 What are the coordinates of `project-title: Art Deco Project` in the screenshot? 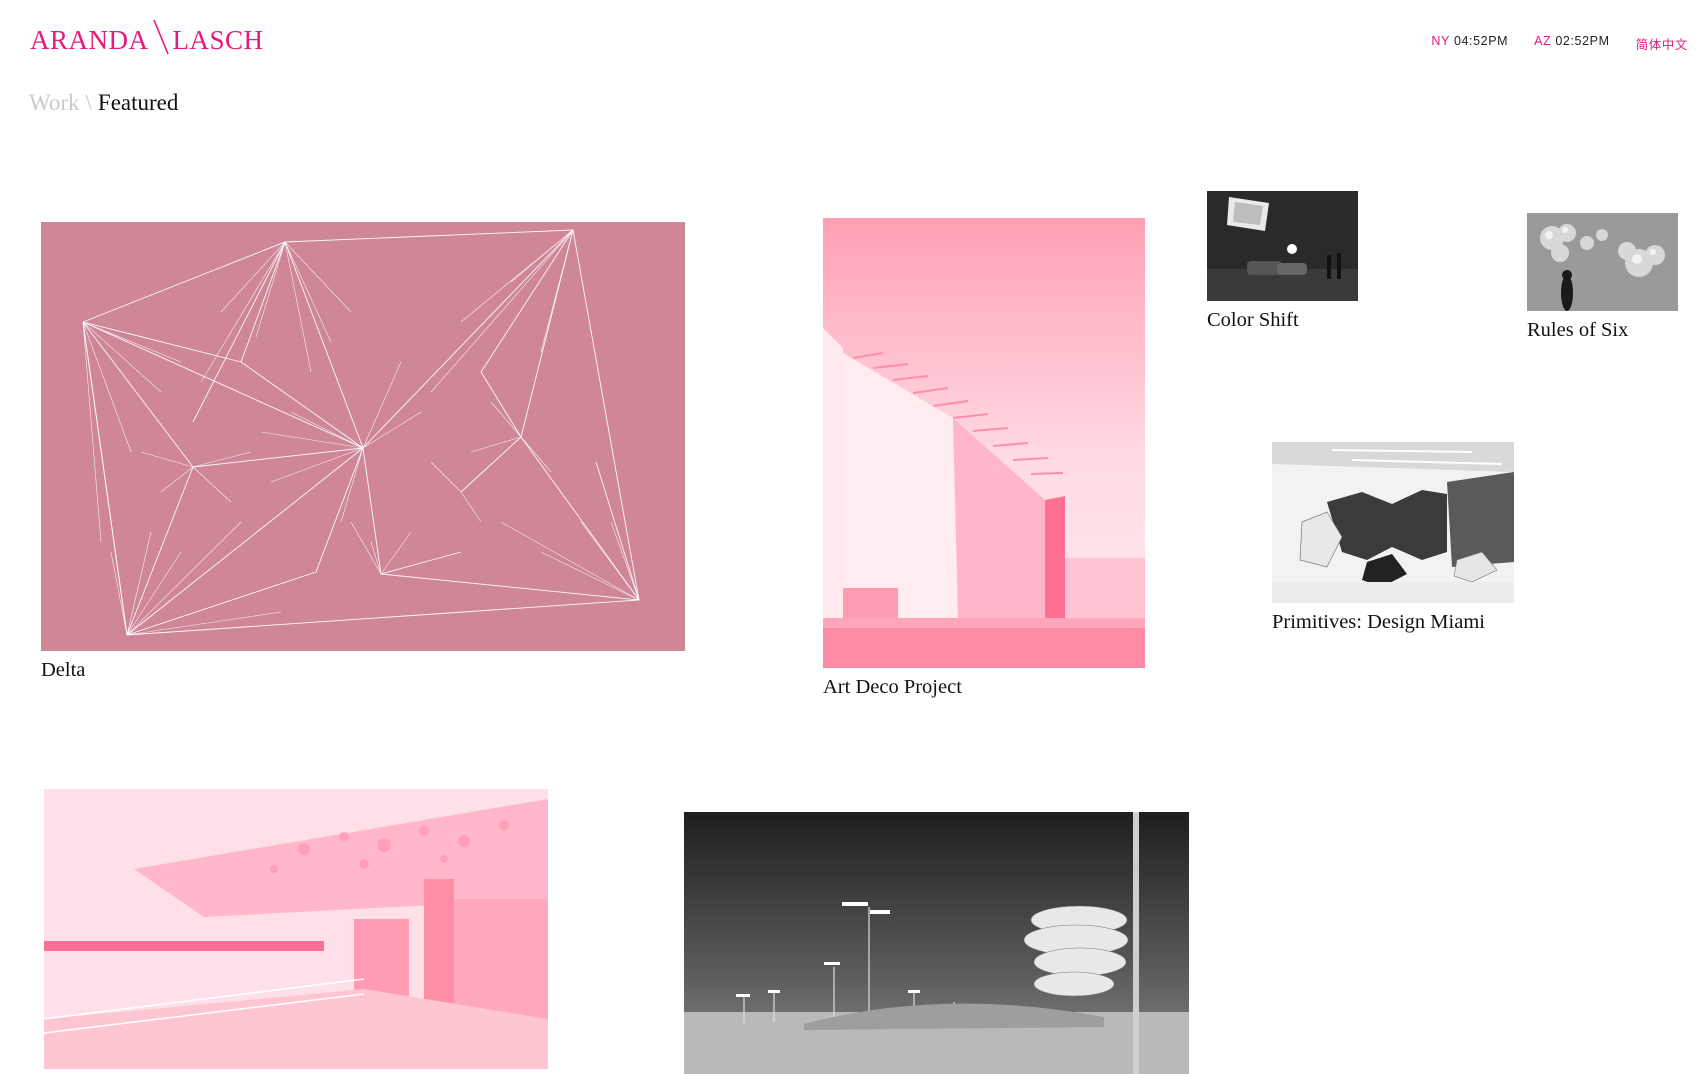 It's located at (892, 687).